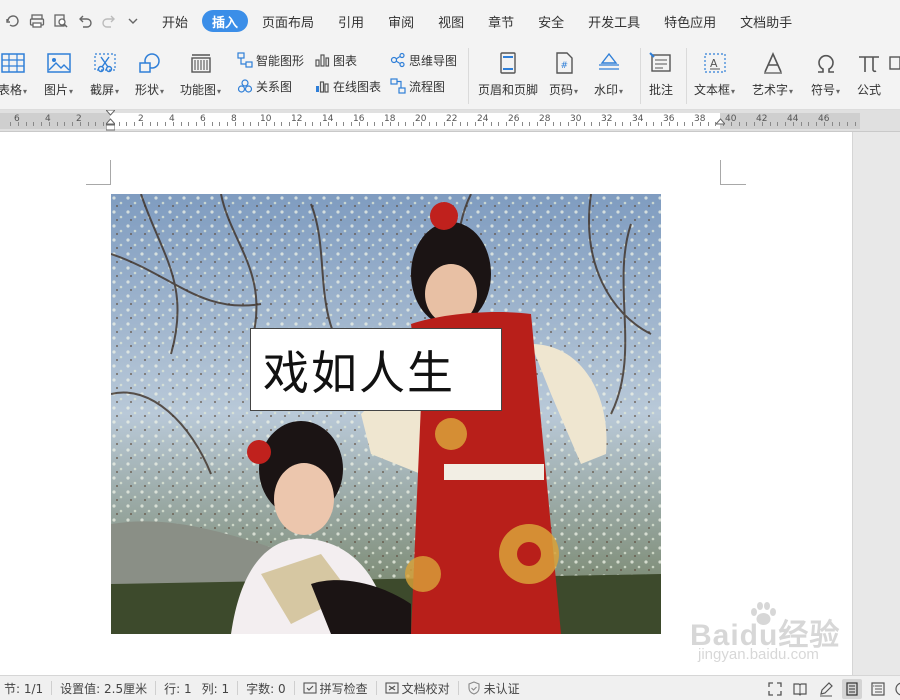 This screenshot has height=700, width=900. What do you see at coordinates (175, 21) in the screenshot?
I see `tab-home: 开始` at bounding box center [175, 21].